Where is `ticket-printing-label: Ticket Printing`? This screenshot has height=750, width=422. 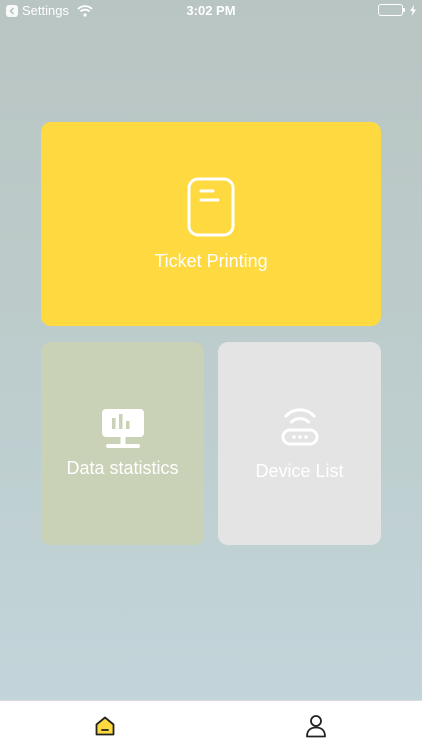 ticket-printing-label: Ticket Printing is located at coordinates (211, 260).